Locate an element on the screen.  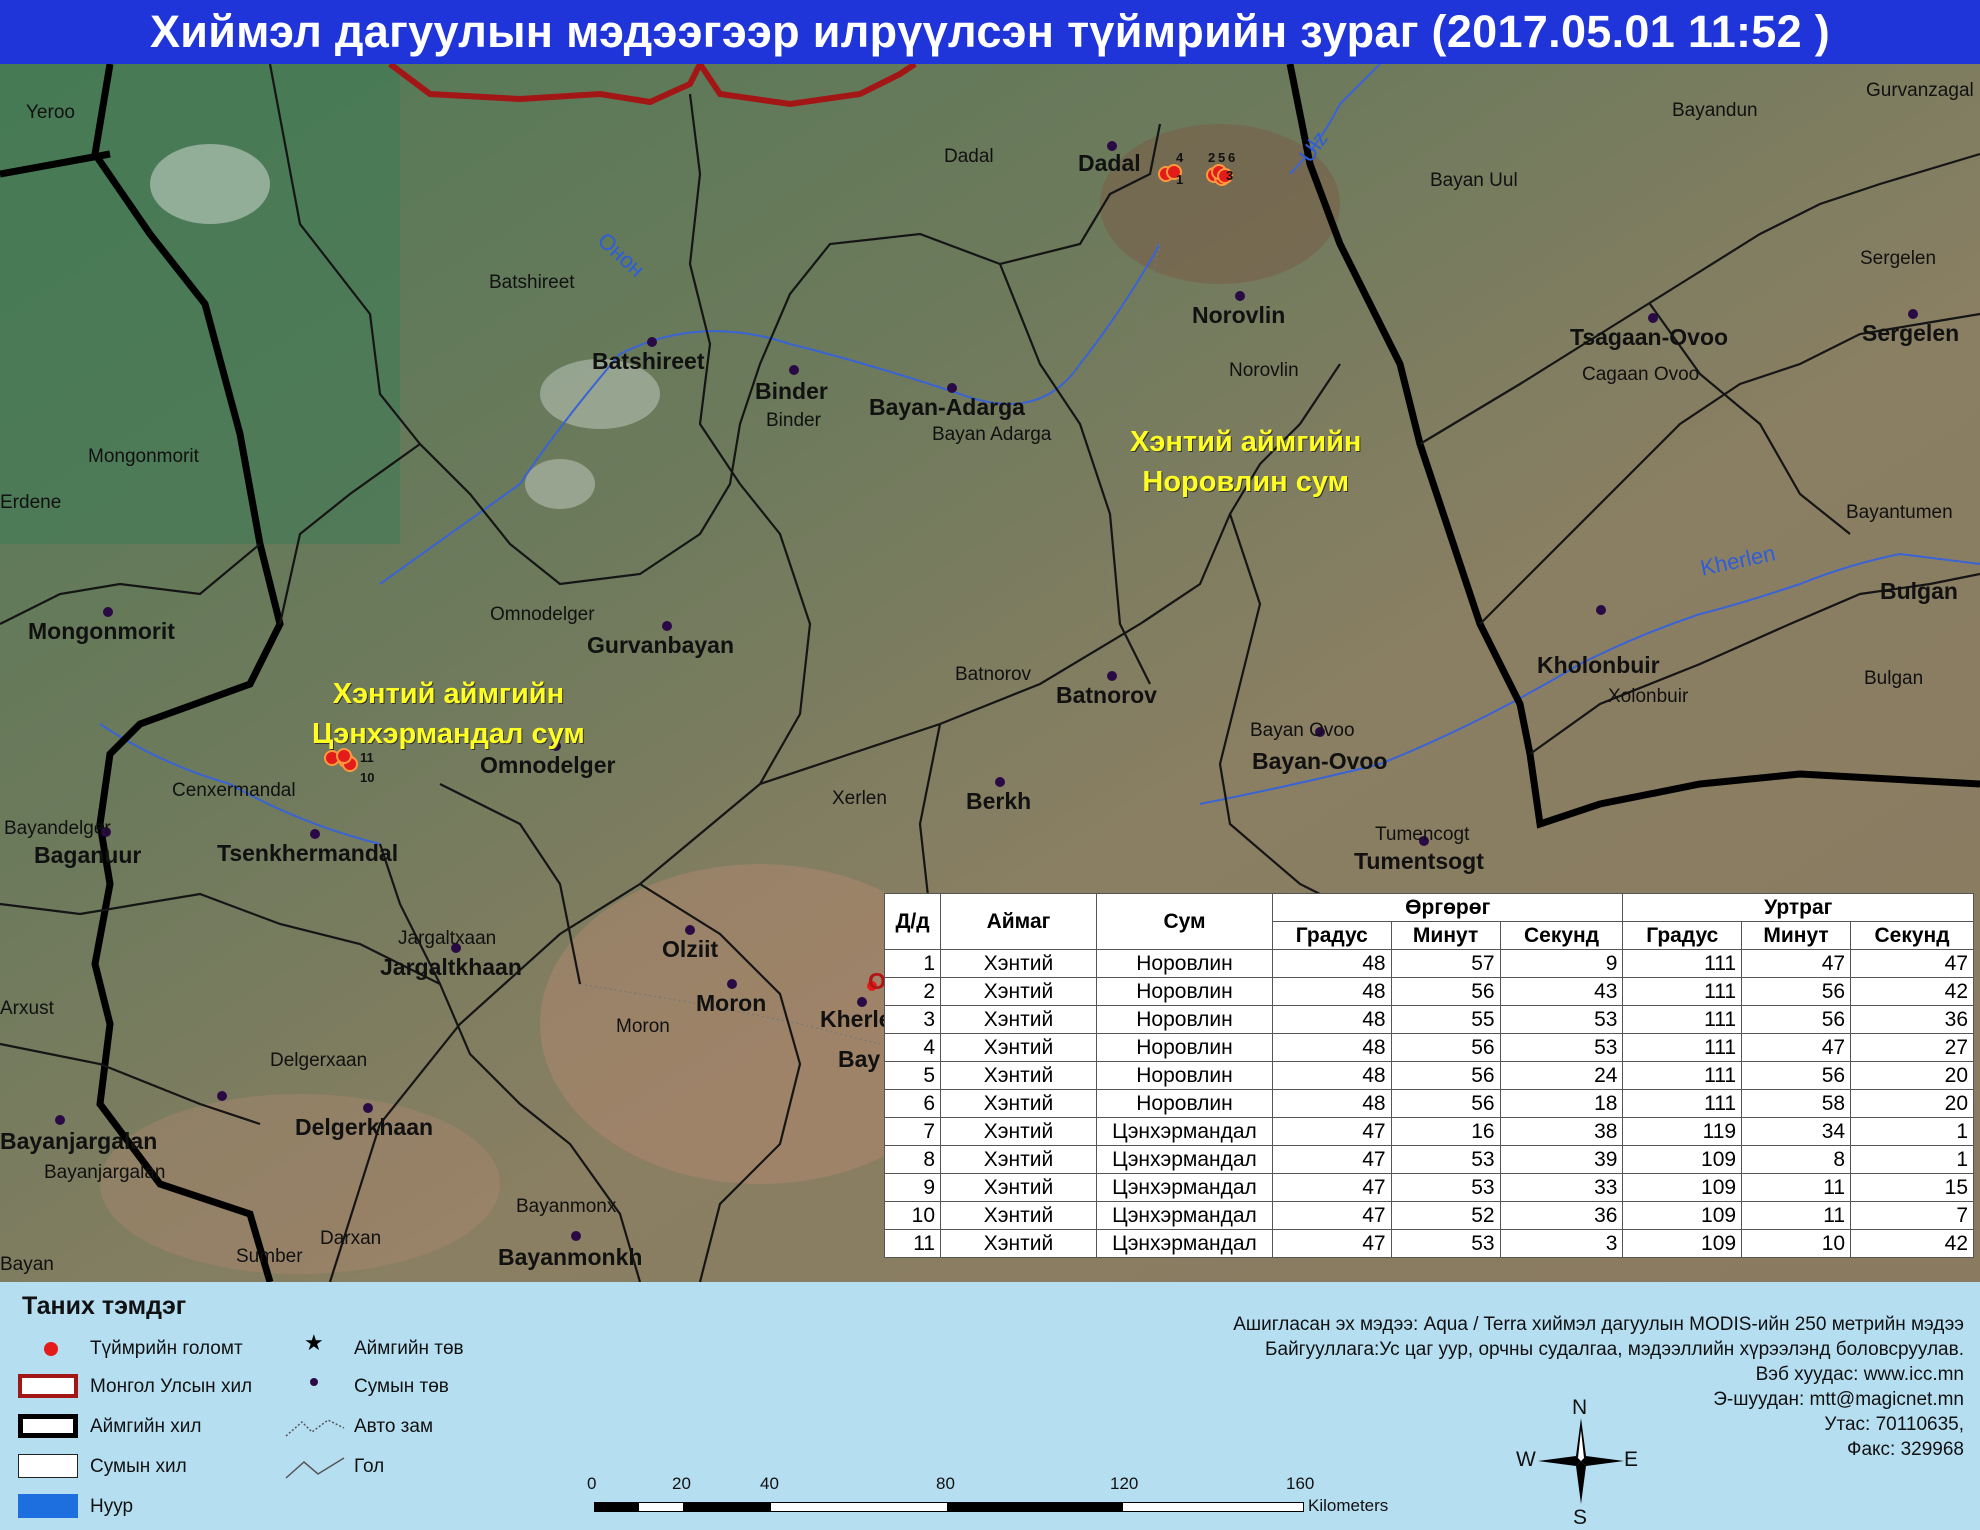
sum-center-label: Batshireet is located at coordinates (648, 361).